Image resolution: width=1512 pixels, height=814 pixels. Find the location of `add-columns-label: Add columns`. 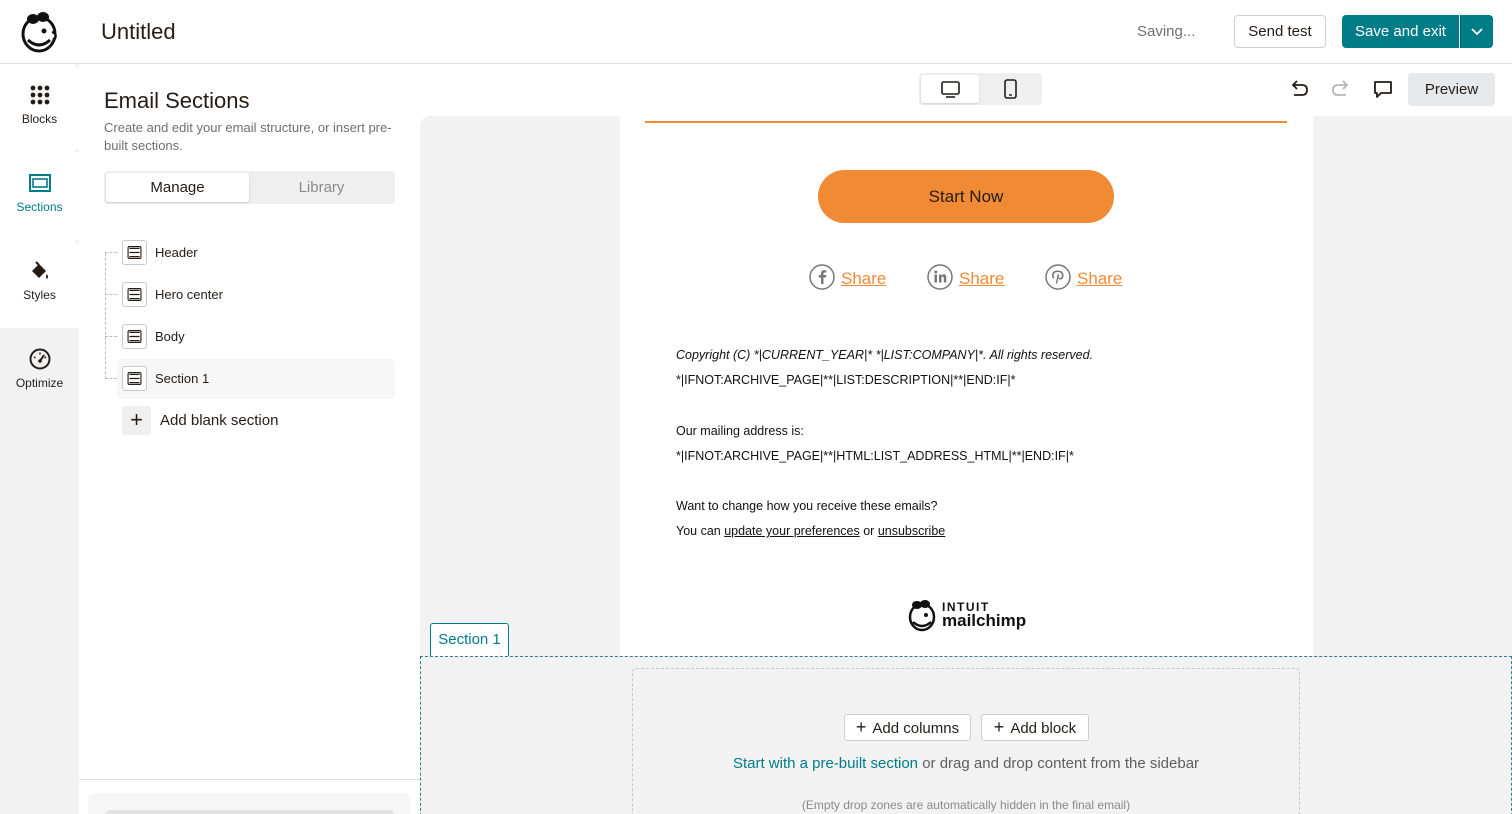

add-columns-label: Add columns is located at coordinates (916, 728).